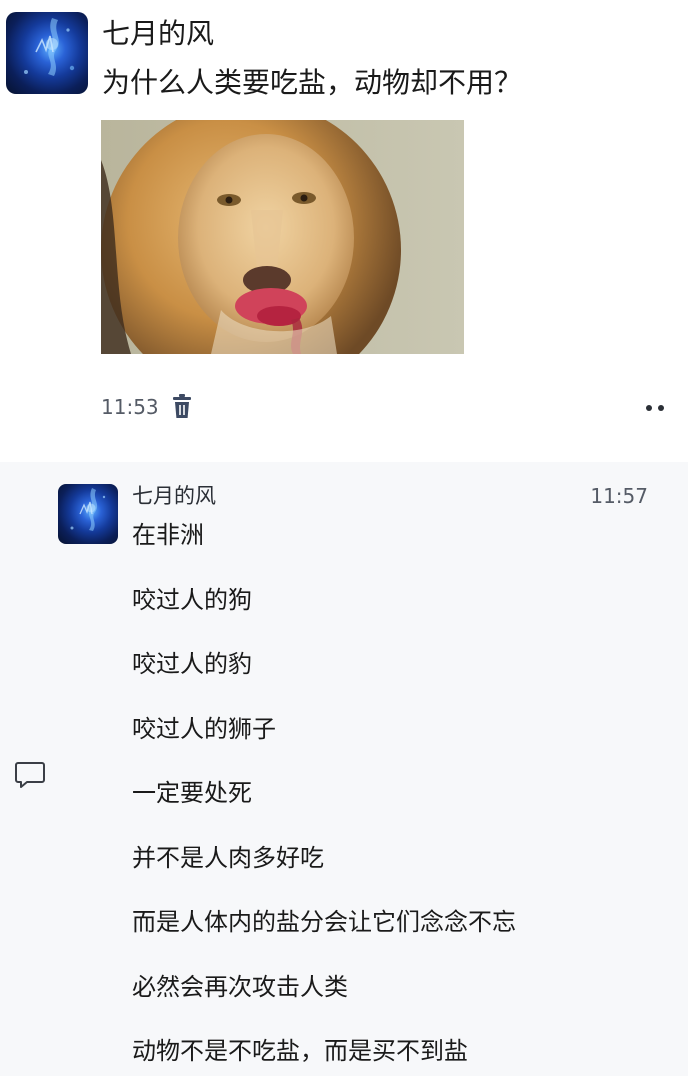 Image resolution: width=688 pixels, height=1076 pixels. I want to click on comment-author-name: 七月的风, so click(174, 496).